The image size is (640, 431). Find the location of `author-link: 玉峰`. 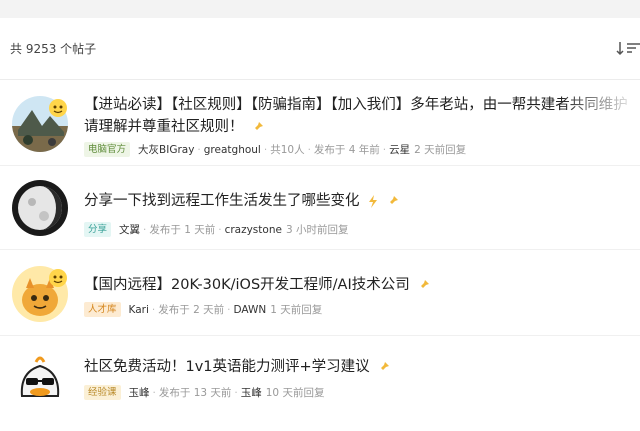

author-link: 玉峰 is located at coordinates (139, 392).